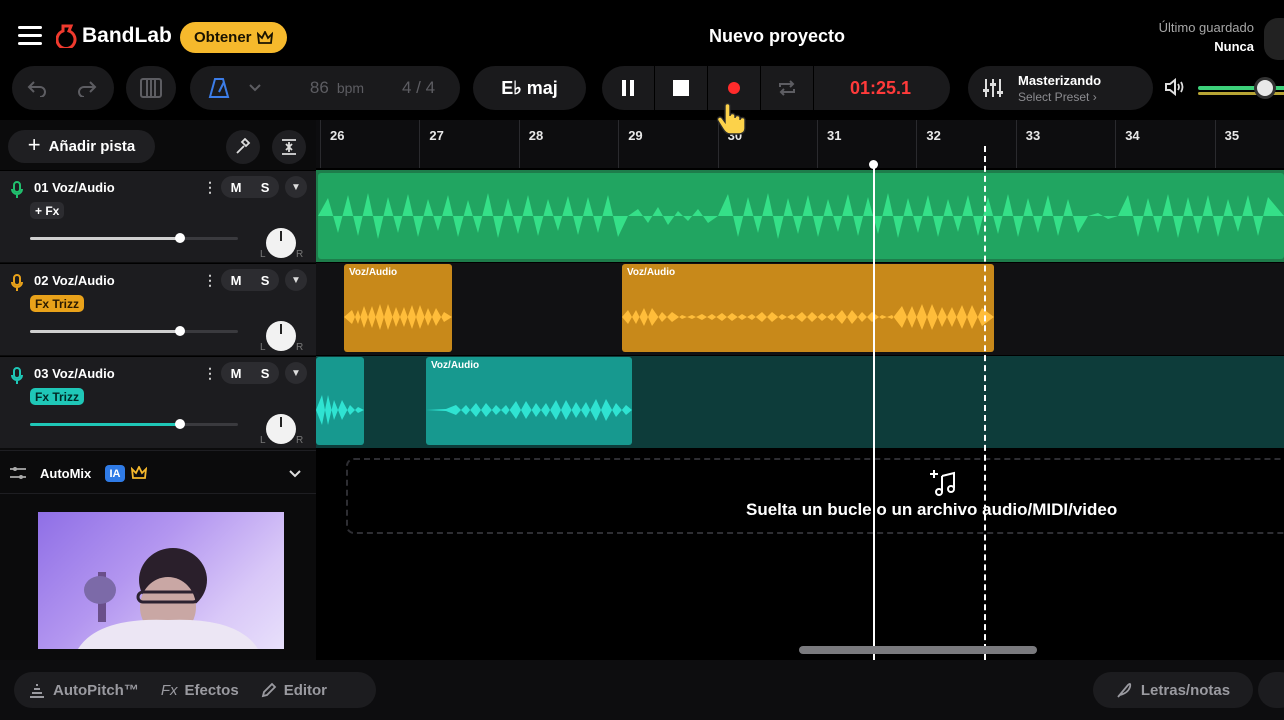  Describe the element at coordinates (158, 472) in the screenshot. I see `automix-row: AutoMix IA` at that location.